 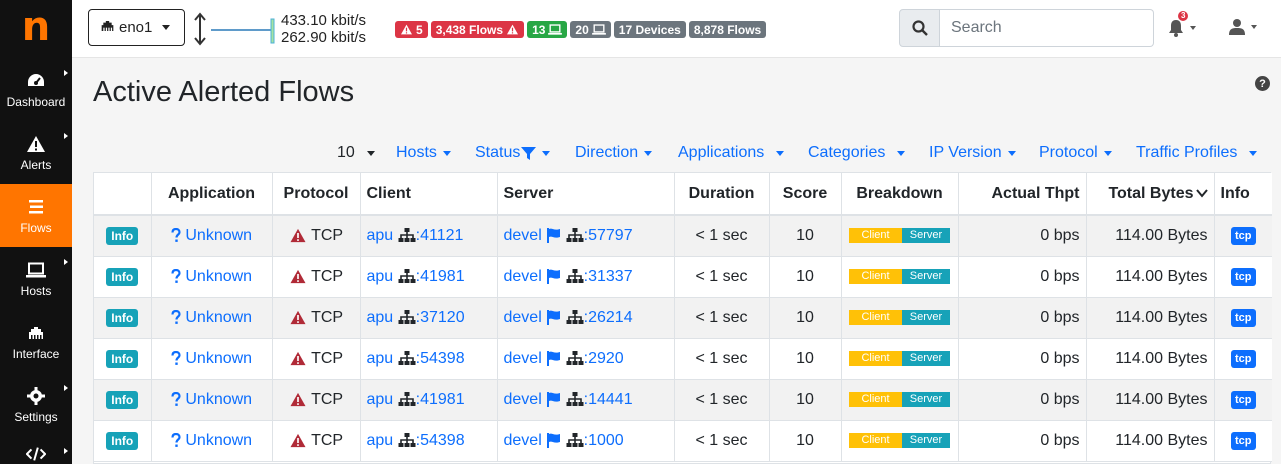 What do you see at coordinates (36, 81) in the screenshot?
I see `gauge-icon` at bounding box center [36, 81].